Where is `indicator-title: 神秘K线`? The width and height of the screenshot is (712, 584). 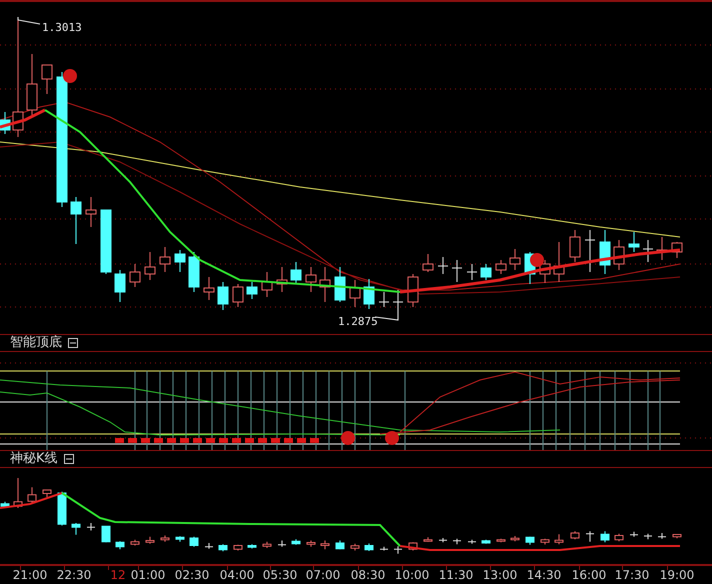 indicator-title: 神秘K线 is located at coordinates (34, 459).